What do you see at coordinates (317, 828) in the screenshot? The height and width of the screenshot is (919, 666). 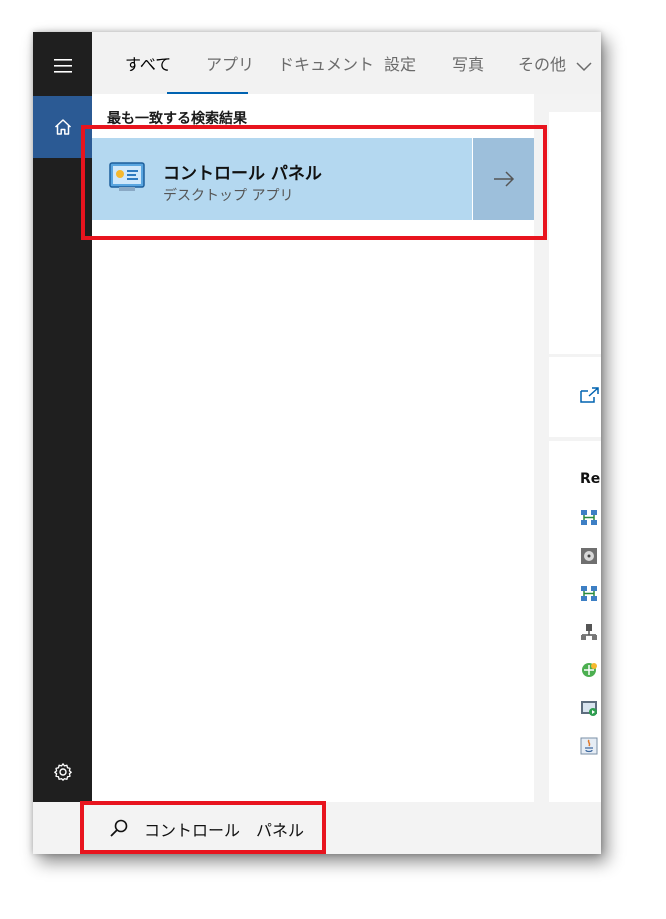 I see `search-box: コントロール パネル` at bounding box center [317, 828].